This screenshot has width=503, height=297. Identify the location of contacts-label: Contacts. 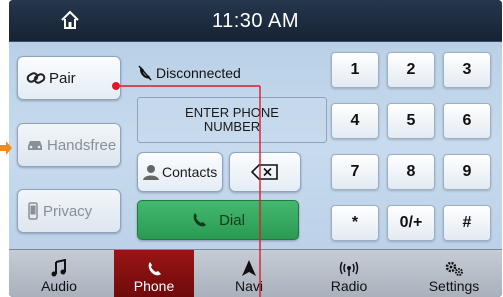
(190, 172).